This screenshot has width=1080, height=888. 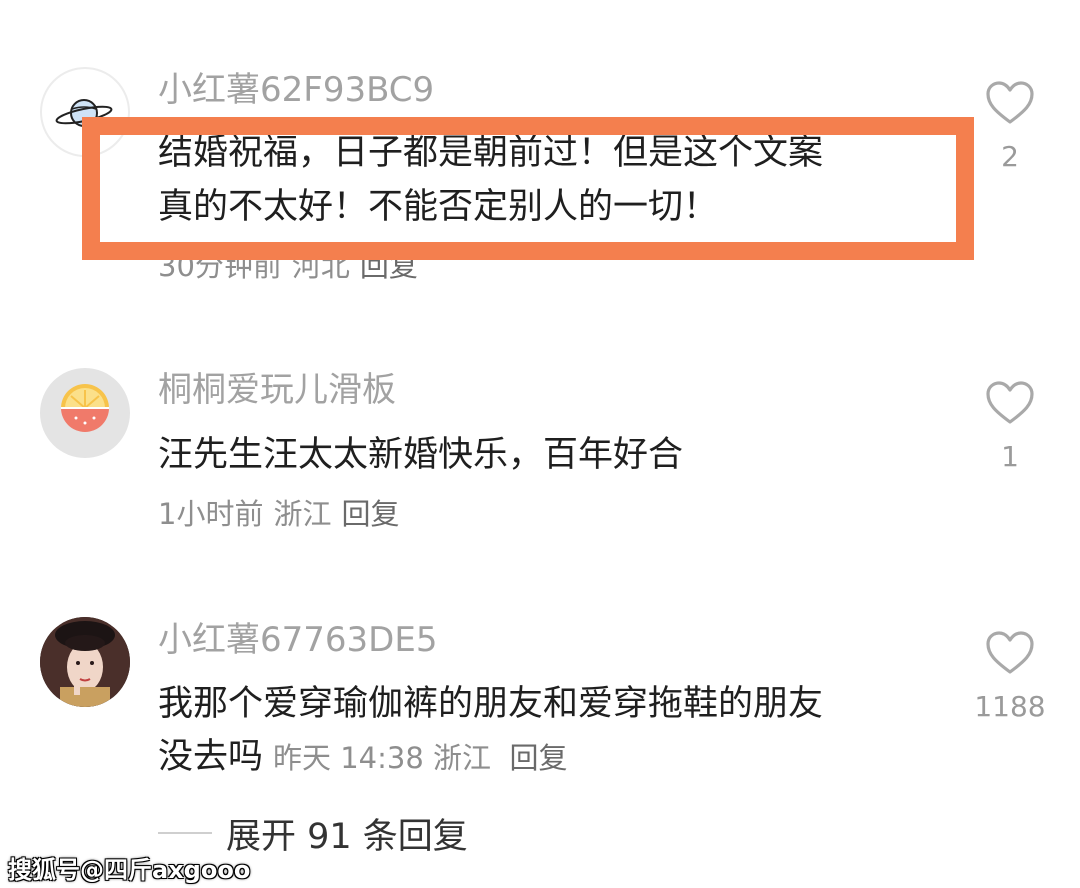 I want to click on comment-text-line: 我那个爱穿瑜伽裤的朋友和爱穿拖鞋的朋友, so click(x=491, y=704).